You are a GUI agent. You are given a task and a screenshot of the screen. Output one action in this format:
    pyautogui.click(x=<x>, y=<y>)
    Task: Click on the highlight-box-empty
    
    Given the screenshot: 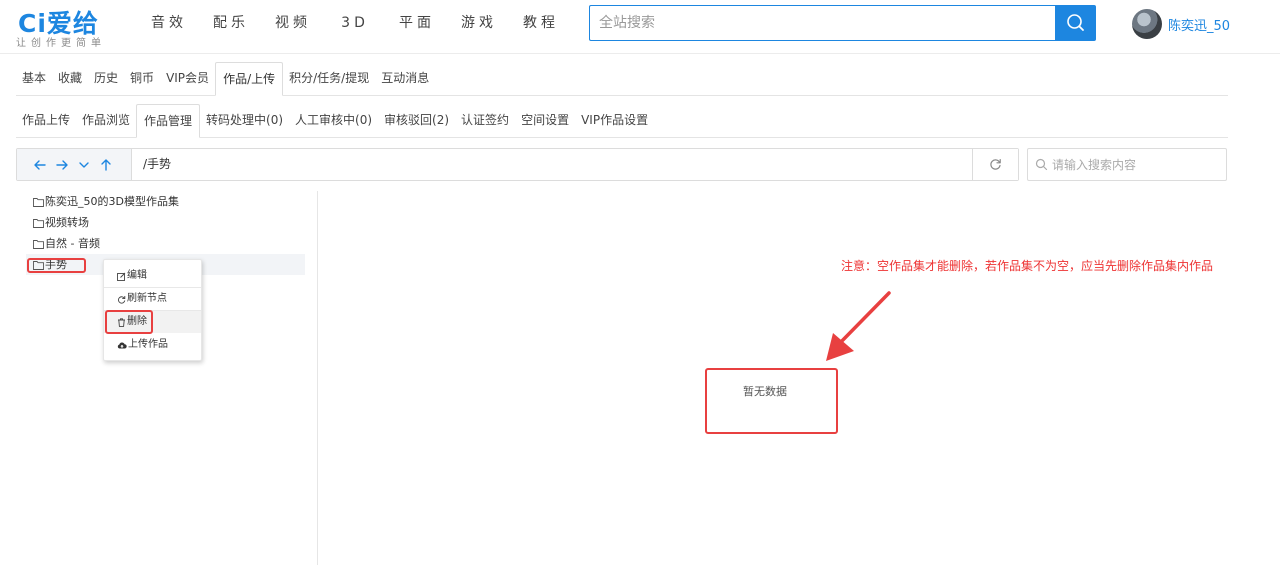 What is the action you would take?
    pyautogui.click(x=771, y=401)
    